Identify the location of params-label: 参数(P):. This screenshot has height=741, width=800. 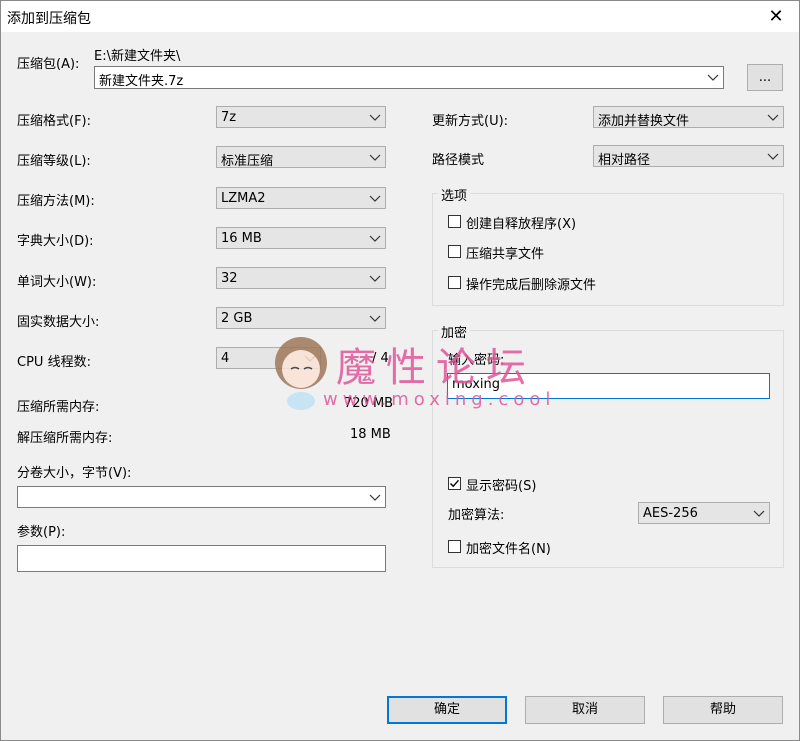
(41, 532).